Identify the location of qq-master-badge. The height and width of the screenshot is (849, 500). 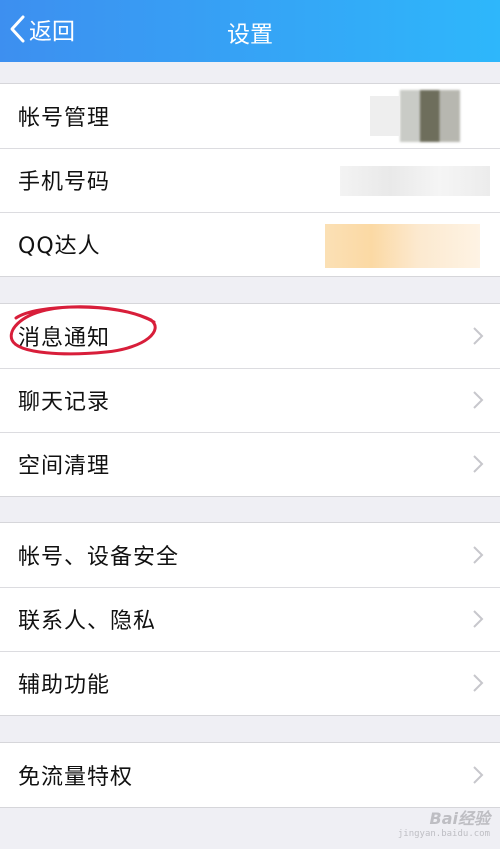
(402, 246).